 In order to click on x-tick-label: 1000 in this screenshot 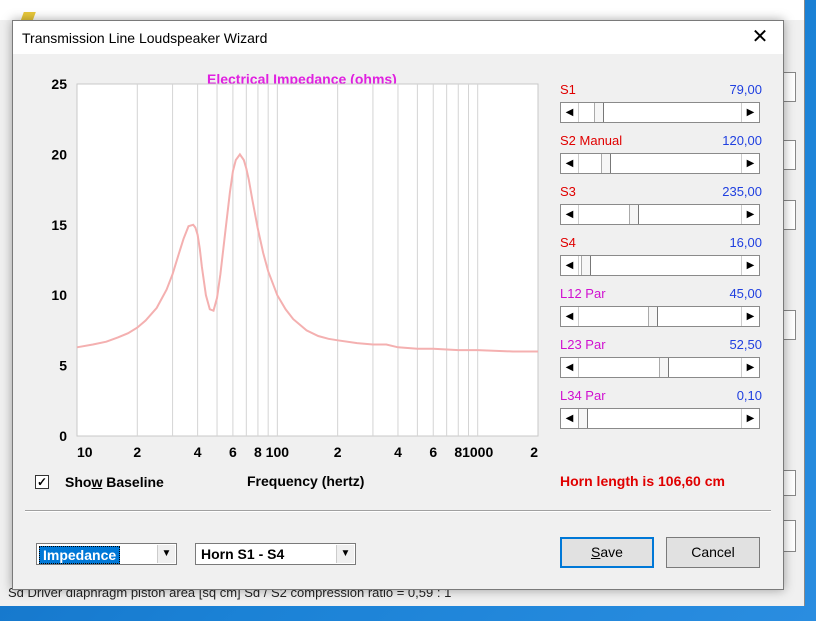, I will do `click(477, 452)`.